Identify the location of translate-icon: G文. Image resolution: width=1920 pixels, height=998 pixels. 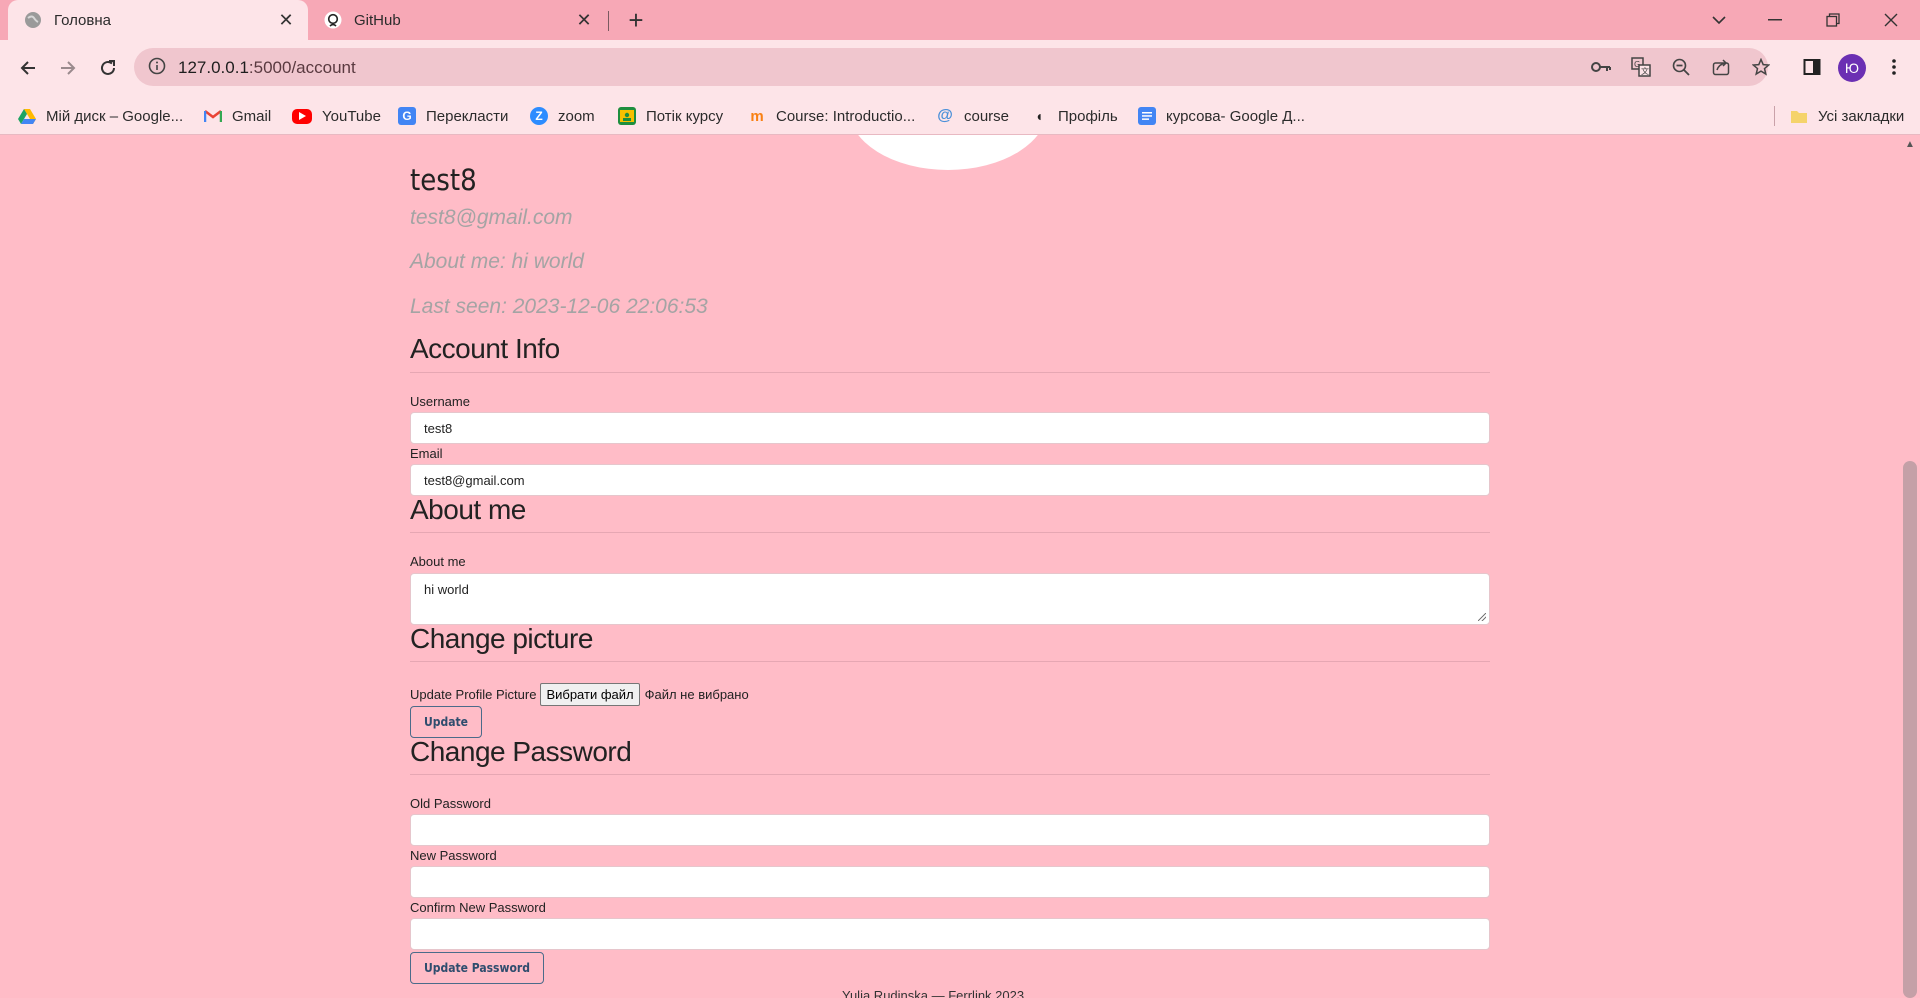
(1641, 67).